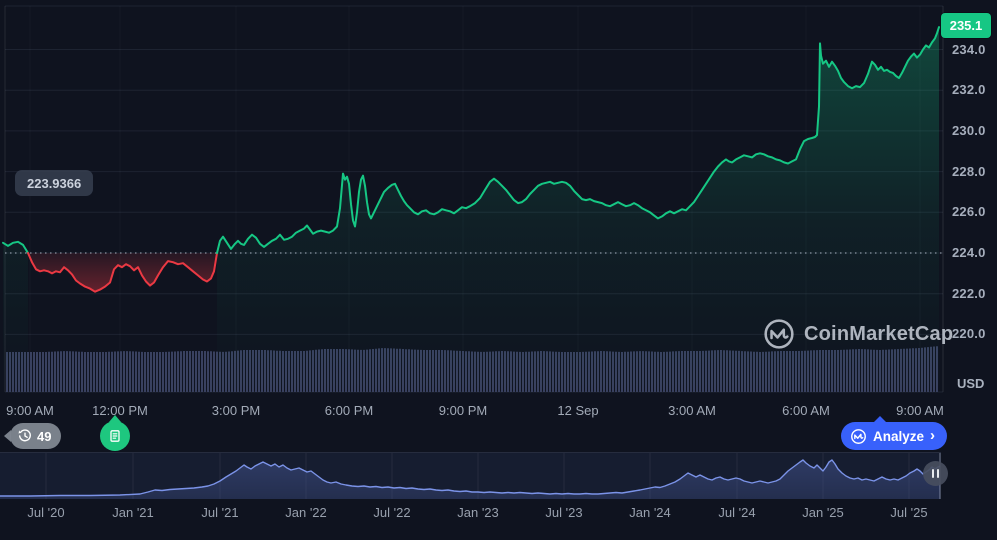 Image resolution: width=997 pixels, height=540 pixels. I want to click on nav-date-label: Jul '23, so click(564, 512).